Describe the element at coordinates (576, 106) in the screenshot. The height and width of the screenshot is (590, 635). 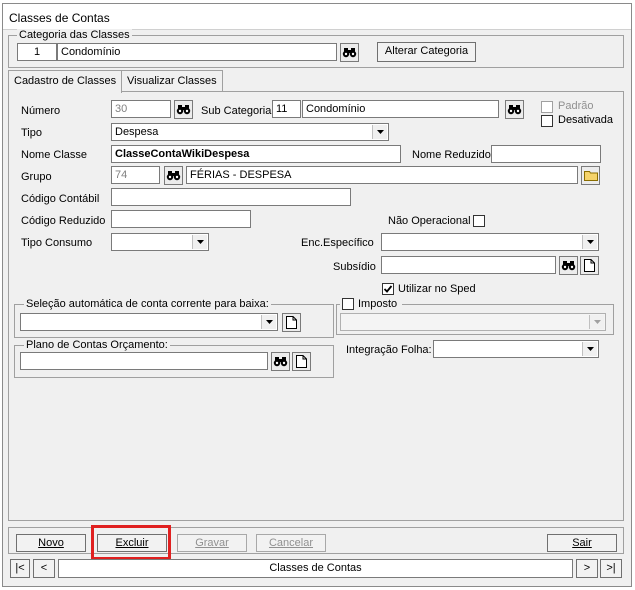
I see `padrao-label: Padrão` at that location.